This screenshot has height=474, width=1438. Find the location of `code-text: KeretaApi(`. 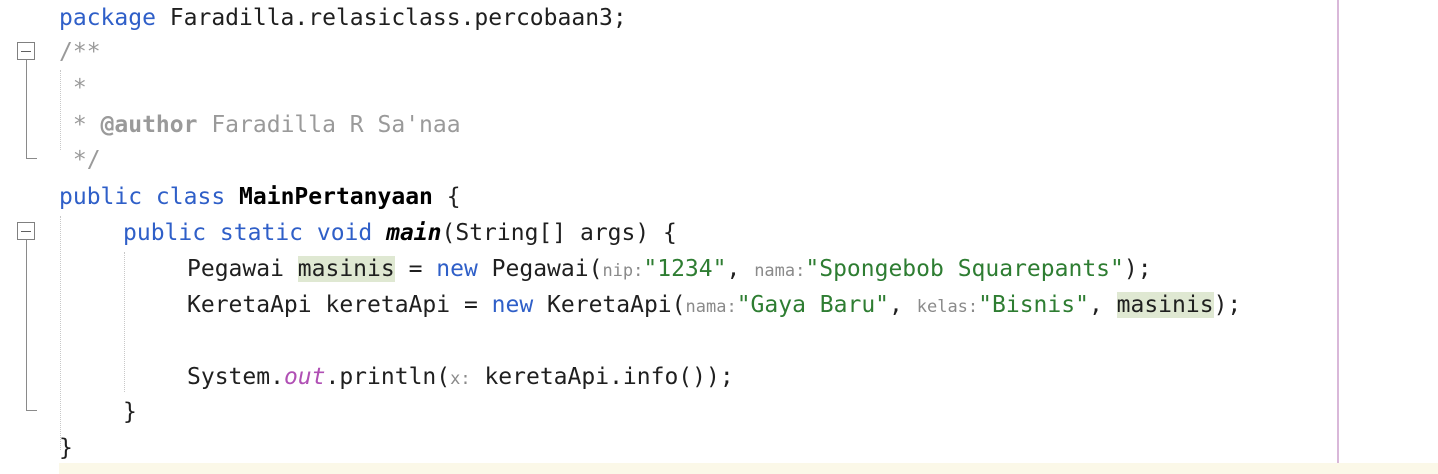

code-text: KeretaApi( is located at coordinates (609, 305).